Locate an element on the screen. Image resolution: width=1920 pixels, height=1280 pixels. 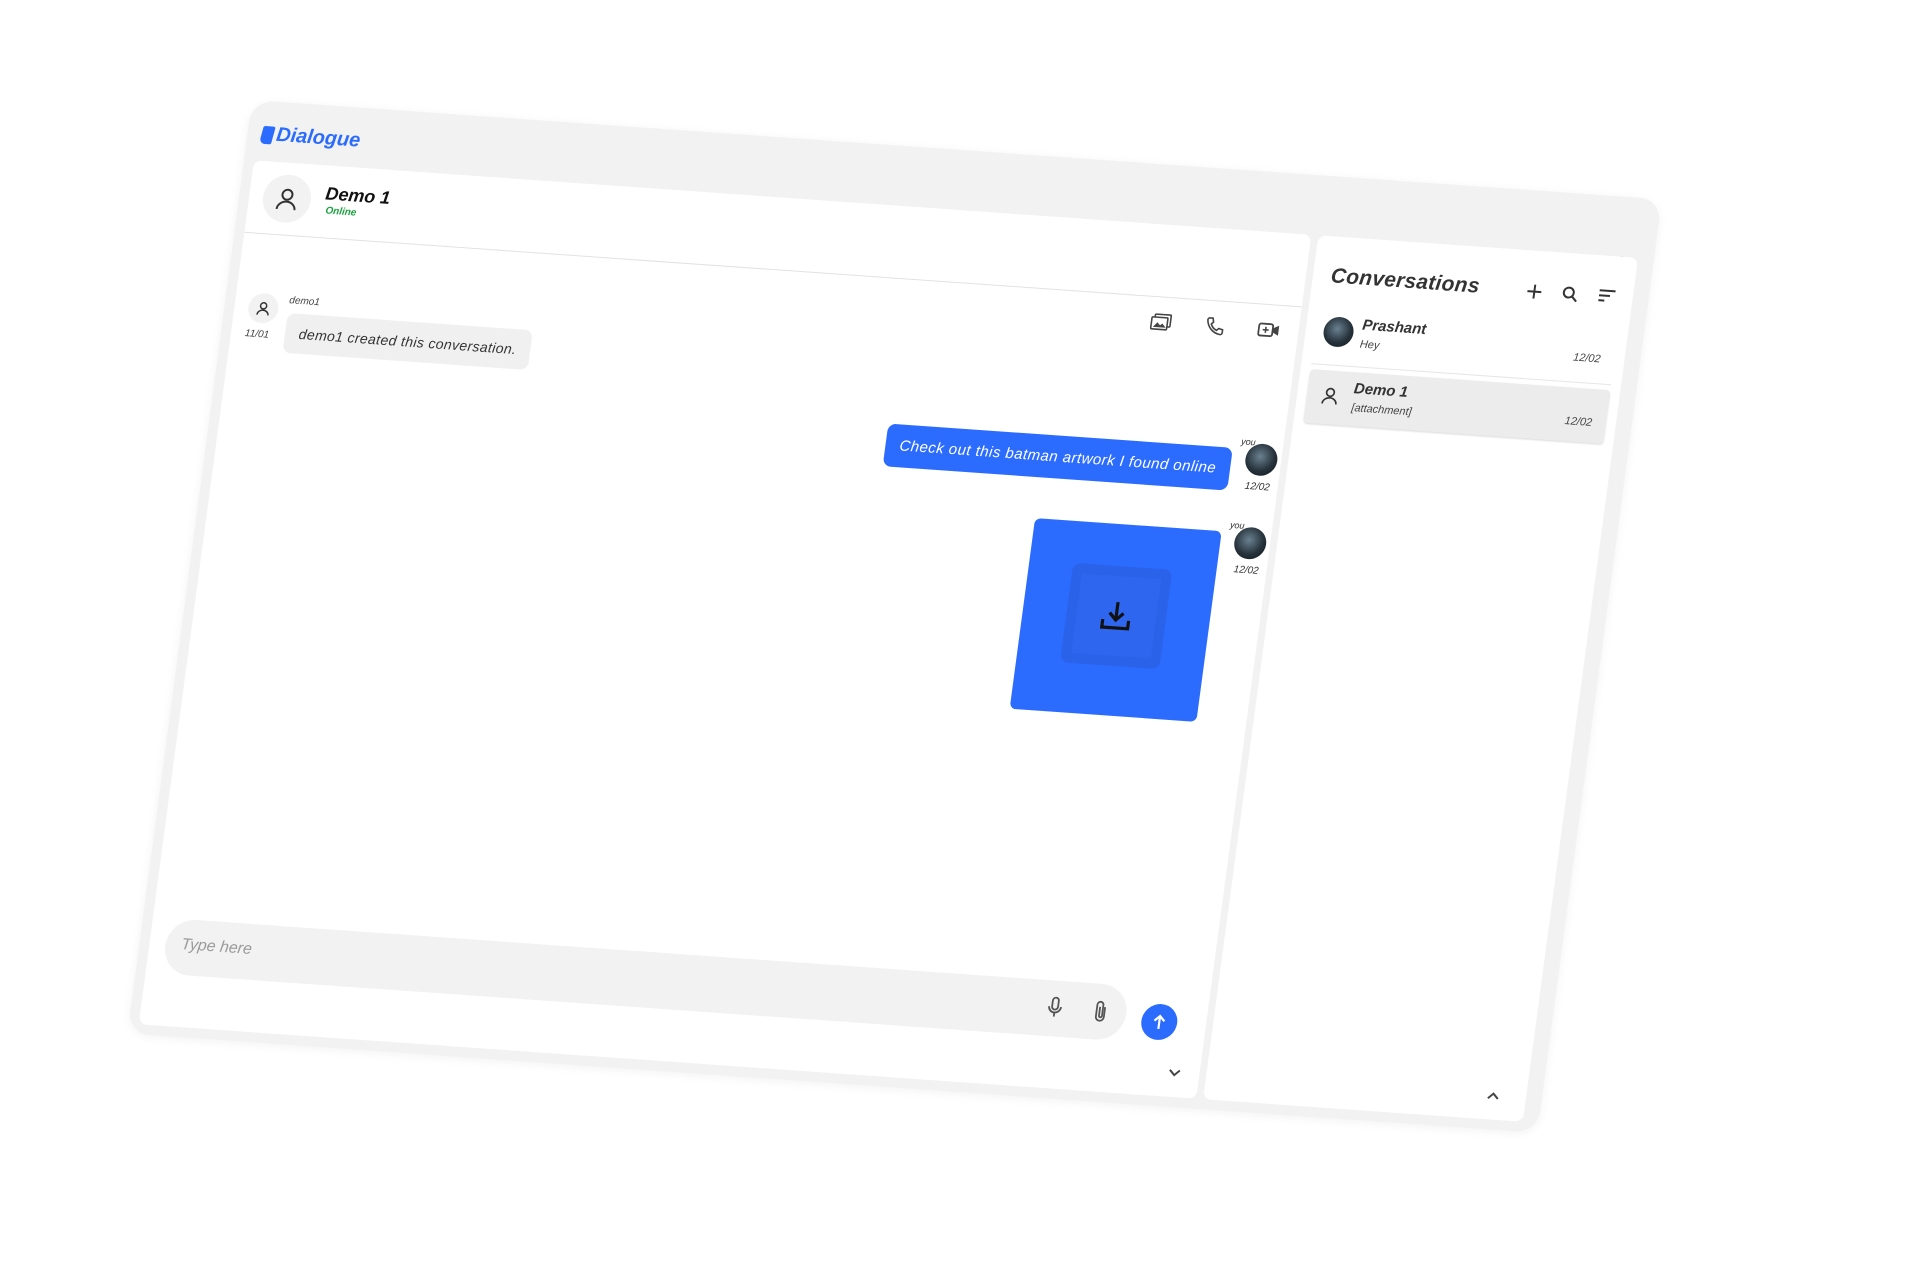
conversation-name: Demo 1 is located at coordinates (1380, 390).